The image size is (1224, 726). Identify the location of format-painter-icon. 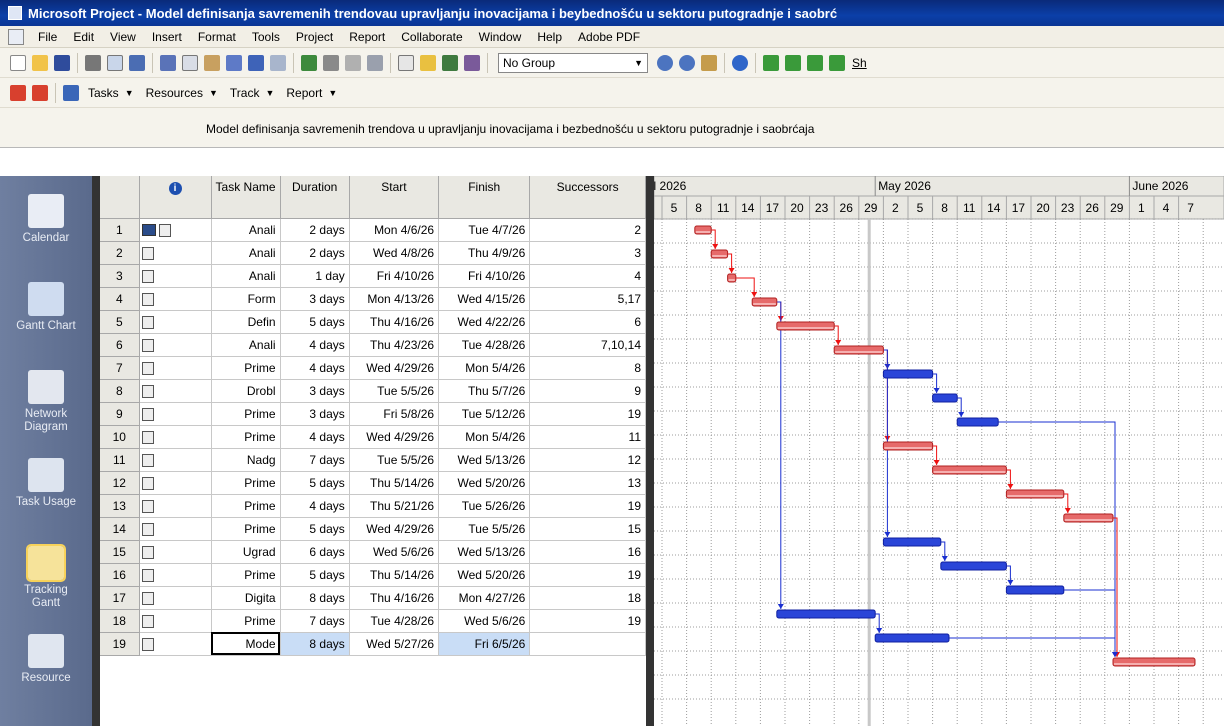
(234, 62).